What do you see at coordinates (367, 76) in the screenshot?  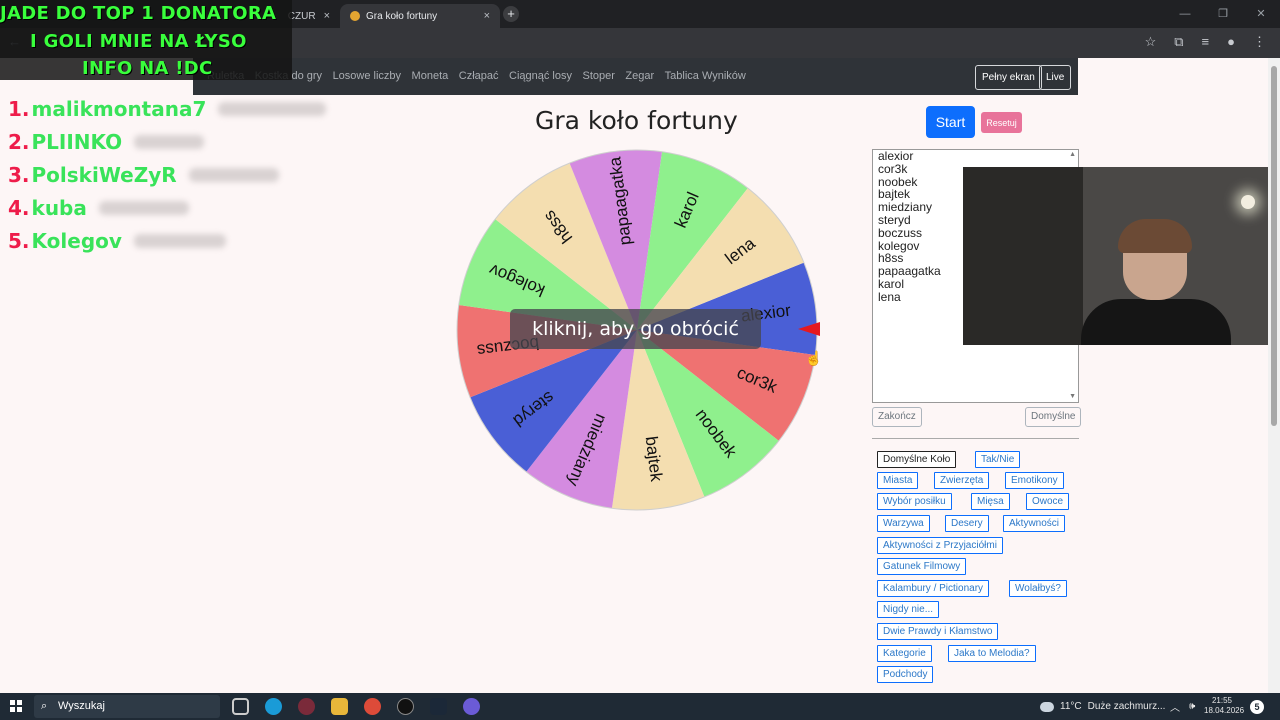 I see `nav-item: Losowe liczby` at bounding box center [367, 76].